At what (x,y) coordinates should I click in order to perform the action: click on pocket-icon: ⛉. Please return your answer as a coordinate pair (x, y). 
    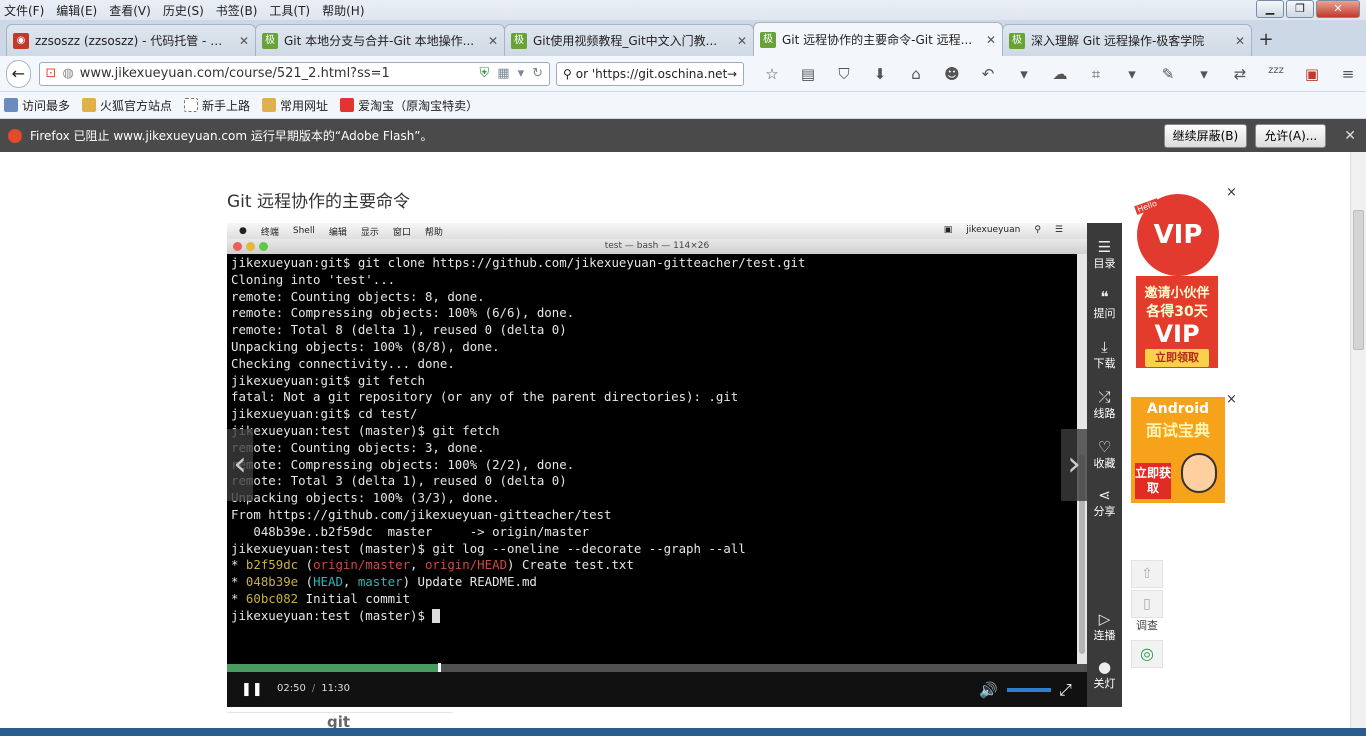
    Looking at the image, I should click on (844, 74).